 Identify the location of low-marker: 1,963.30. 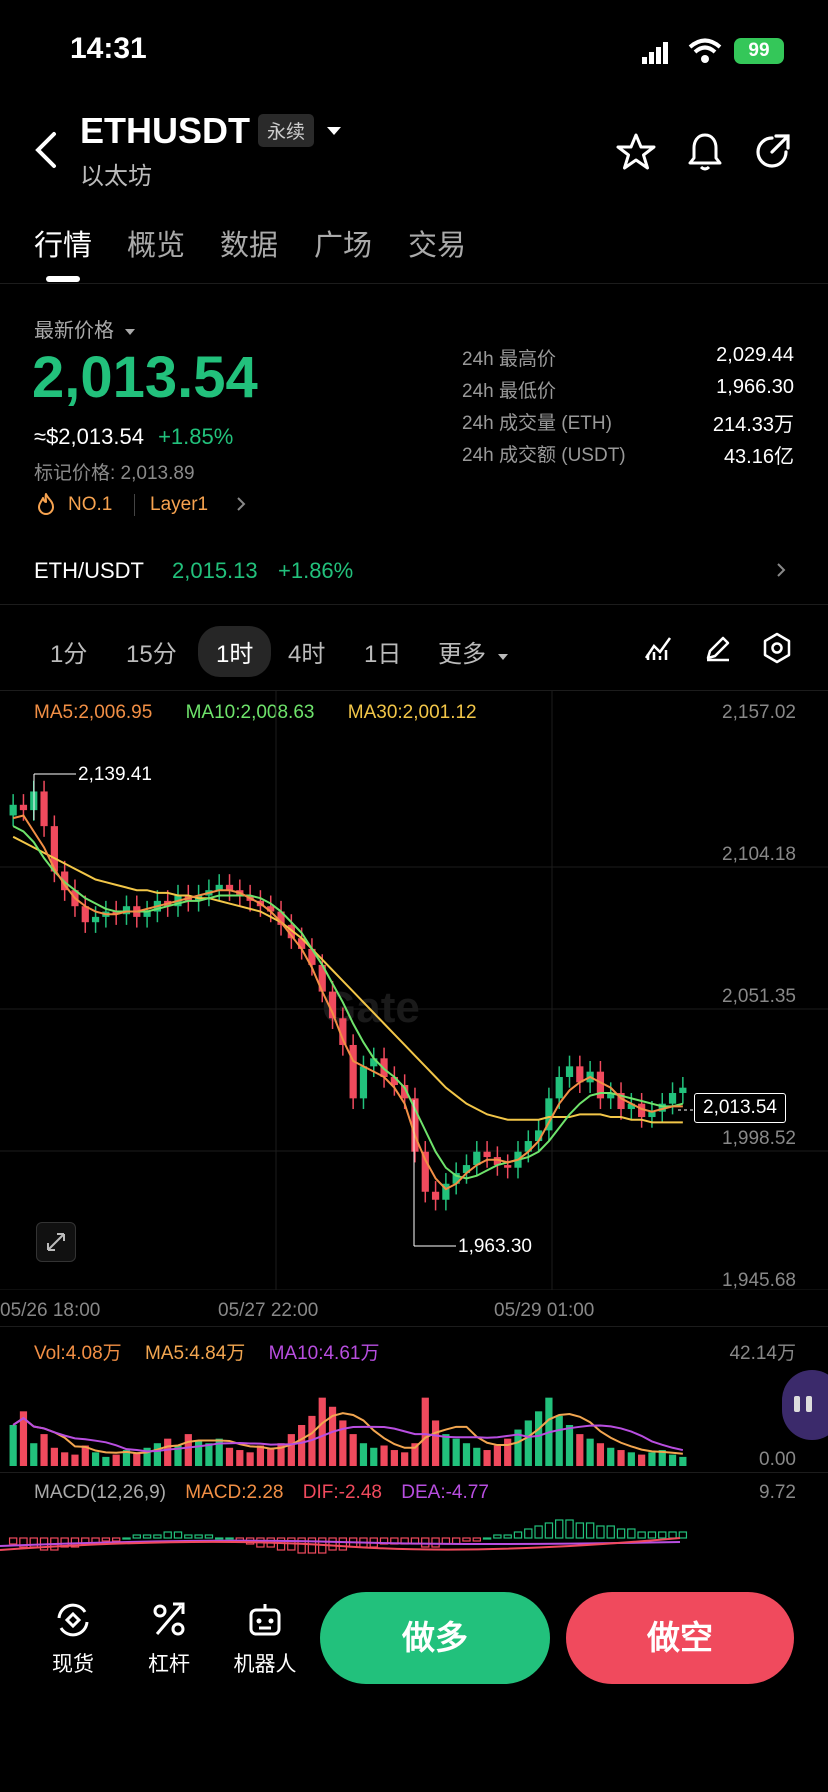
(472, 1178).